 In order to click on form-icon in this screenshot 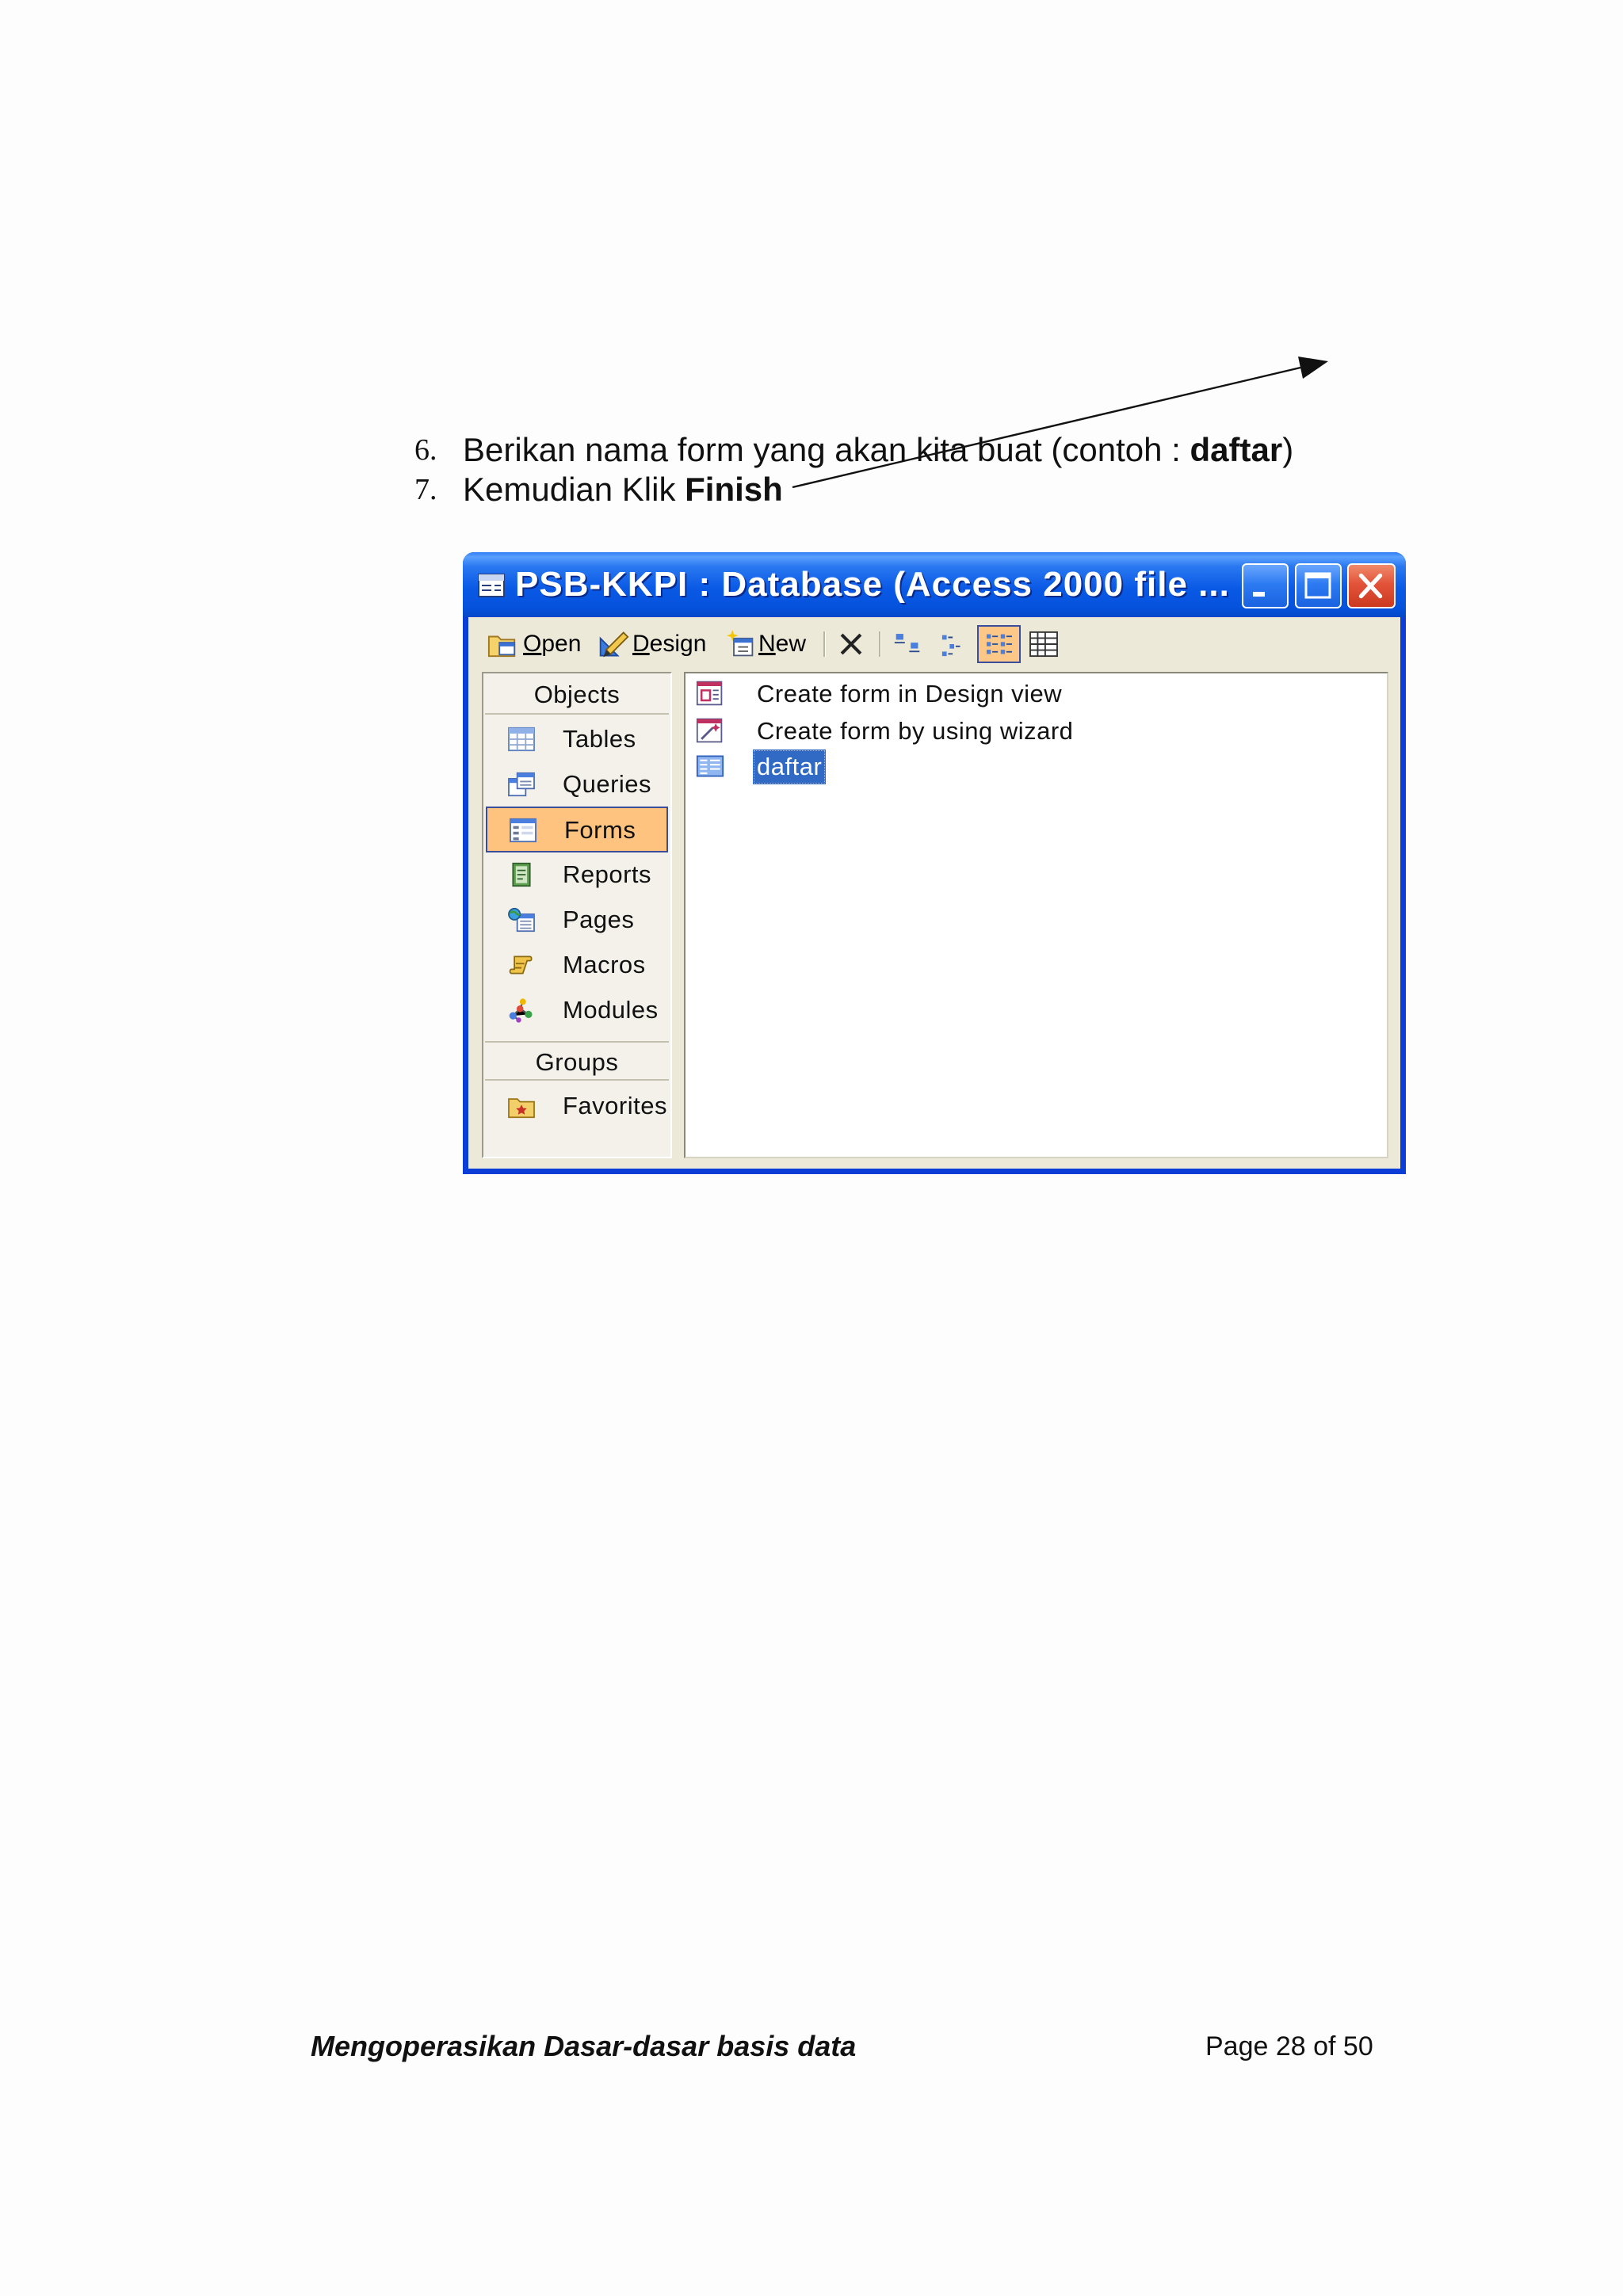, I will do `click(523, 830)`.